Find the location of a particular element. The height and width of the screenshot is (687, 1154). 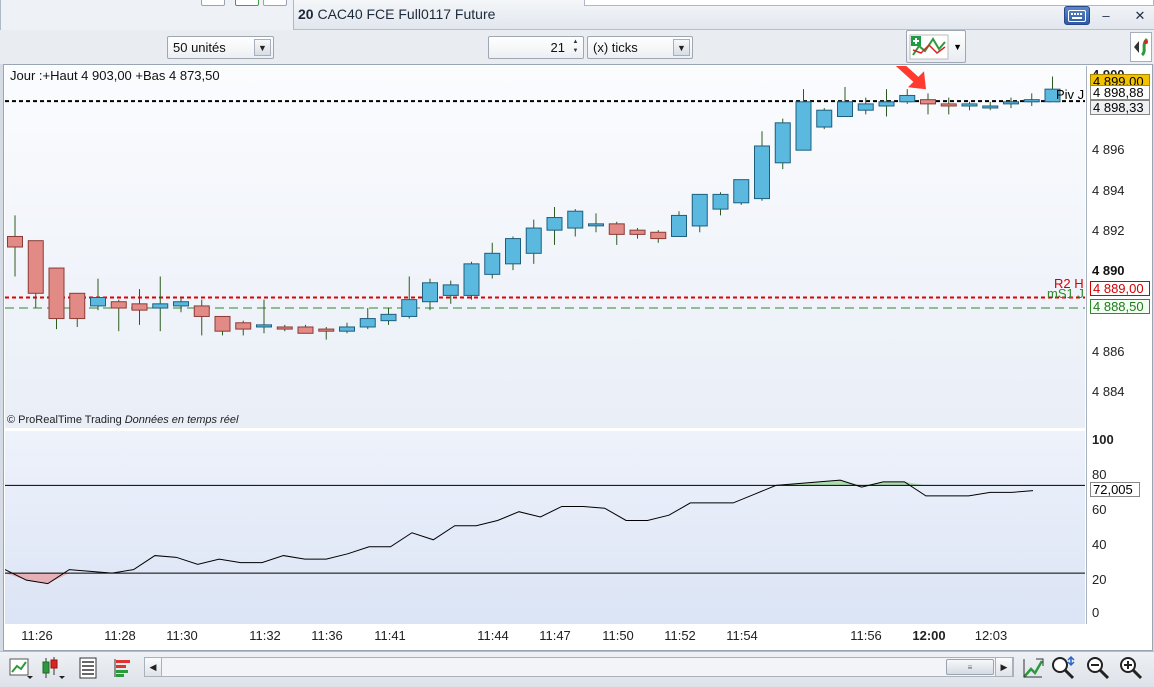

minimize-button: – is located at coordinates (1106, 15).